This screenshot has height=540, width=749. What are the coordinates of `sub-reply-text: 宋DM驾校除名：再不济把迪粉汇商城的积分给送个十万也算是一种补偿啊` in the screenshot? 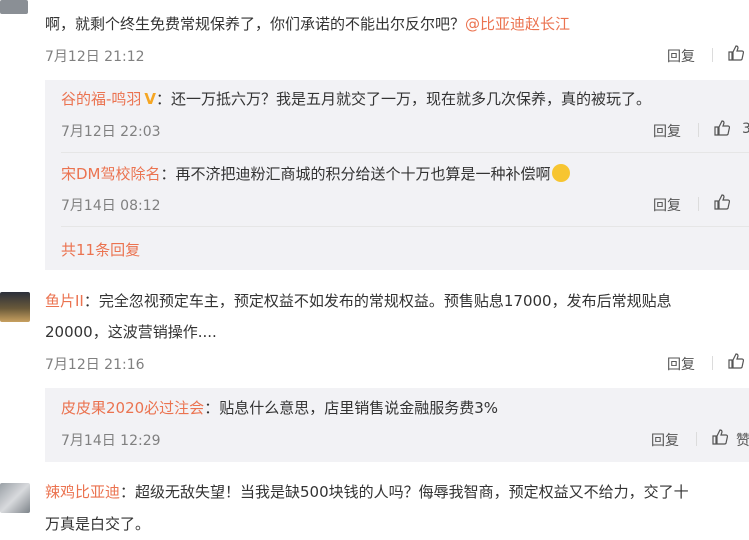 It's located at (315, 174).